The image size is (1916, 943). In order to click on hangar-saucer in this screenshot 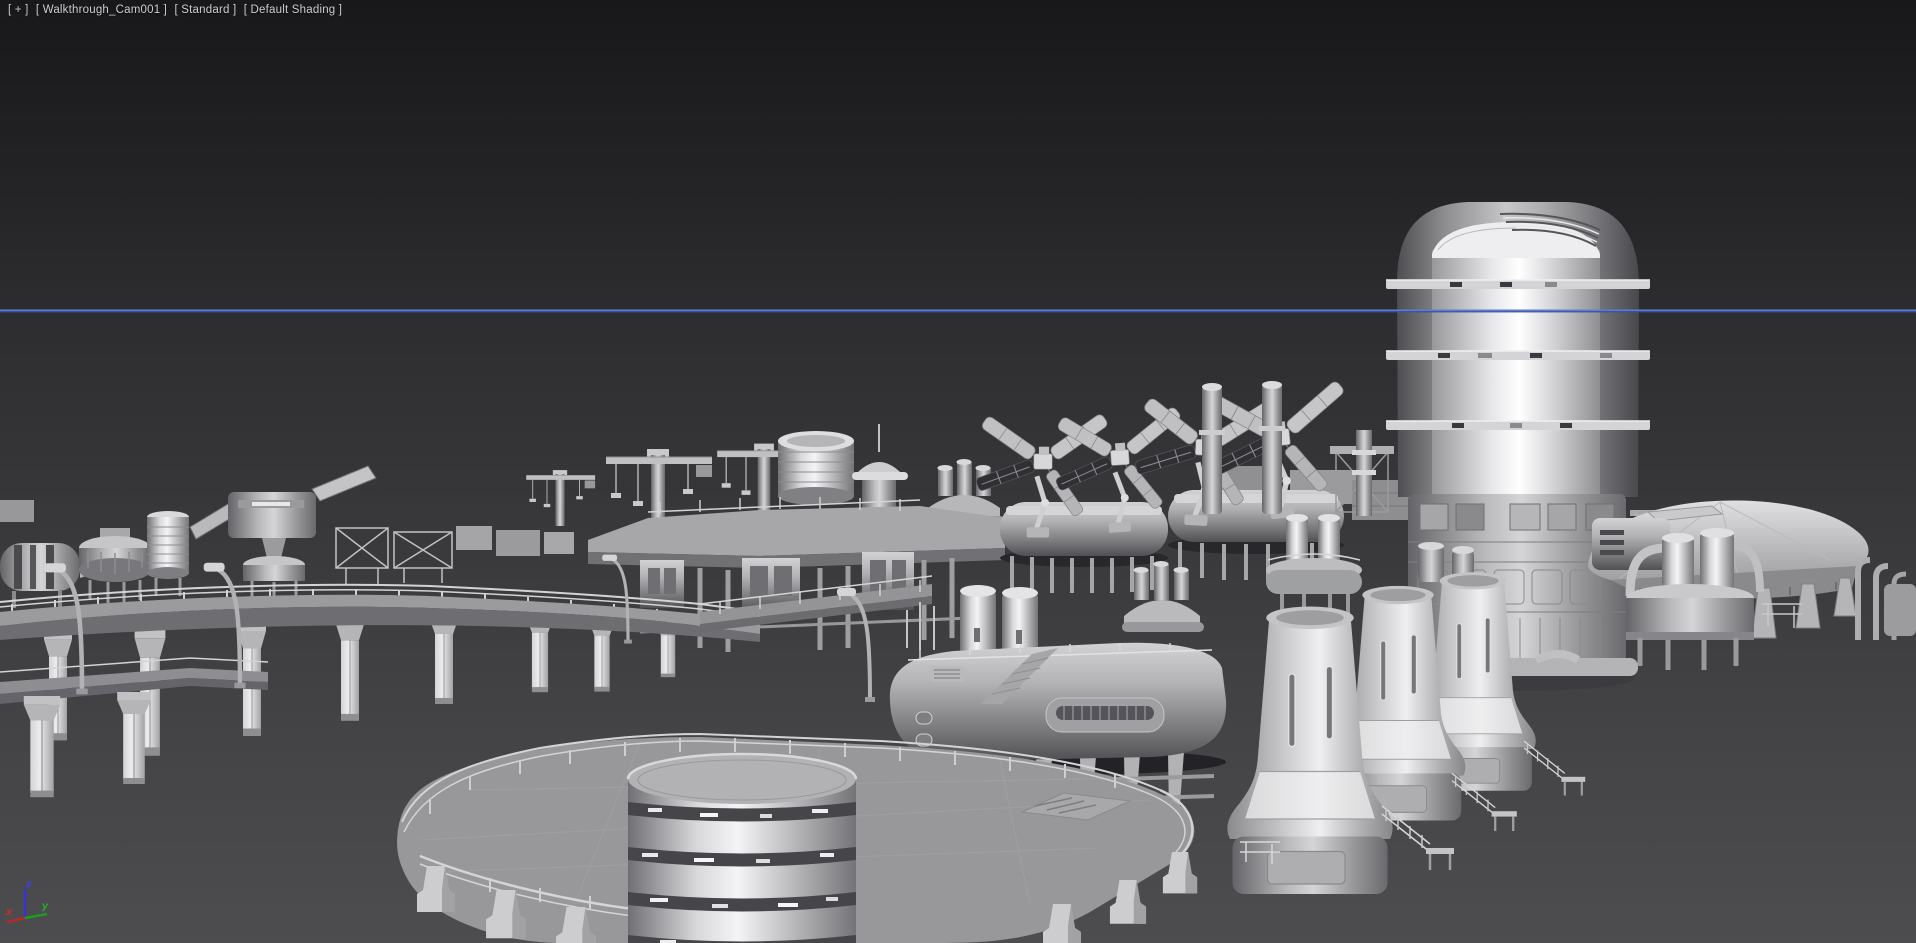, I will do `click(1752, 585)`.